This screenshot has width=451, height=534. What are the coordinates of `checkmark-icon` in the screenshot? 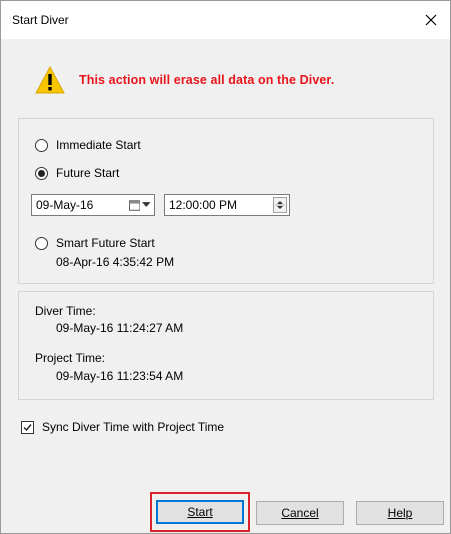 It's located at (27, 427).